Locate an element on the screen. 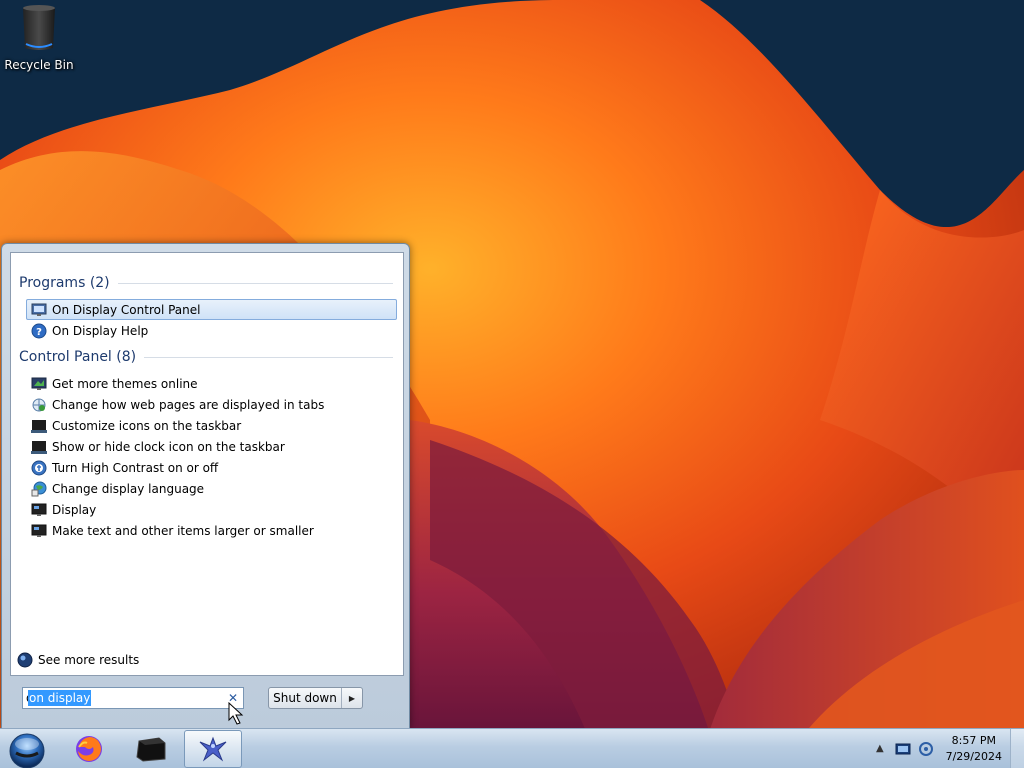 This screenshot has width=1024, height=768. shutdown-control: Shut down ▶ is located at coordinates (315, 698).